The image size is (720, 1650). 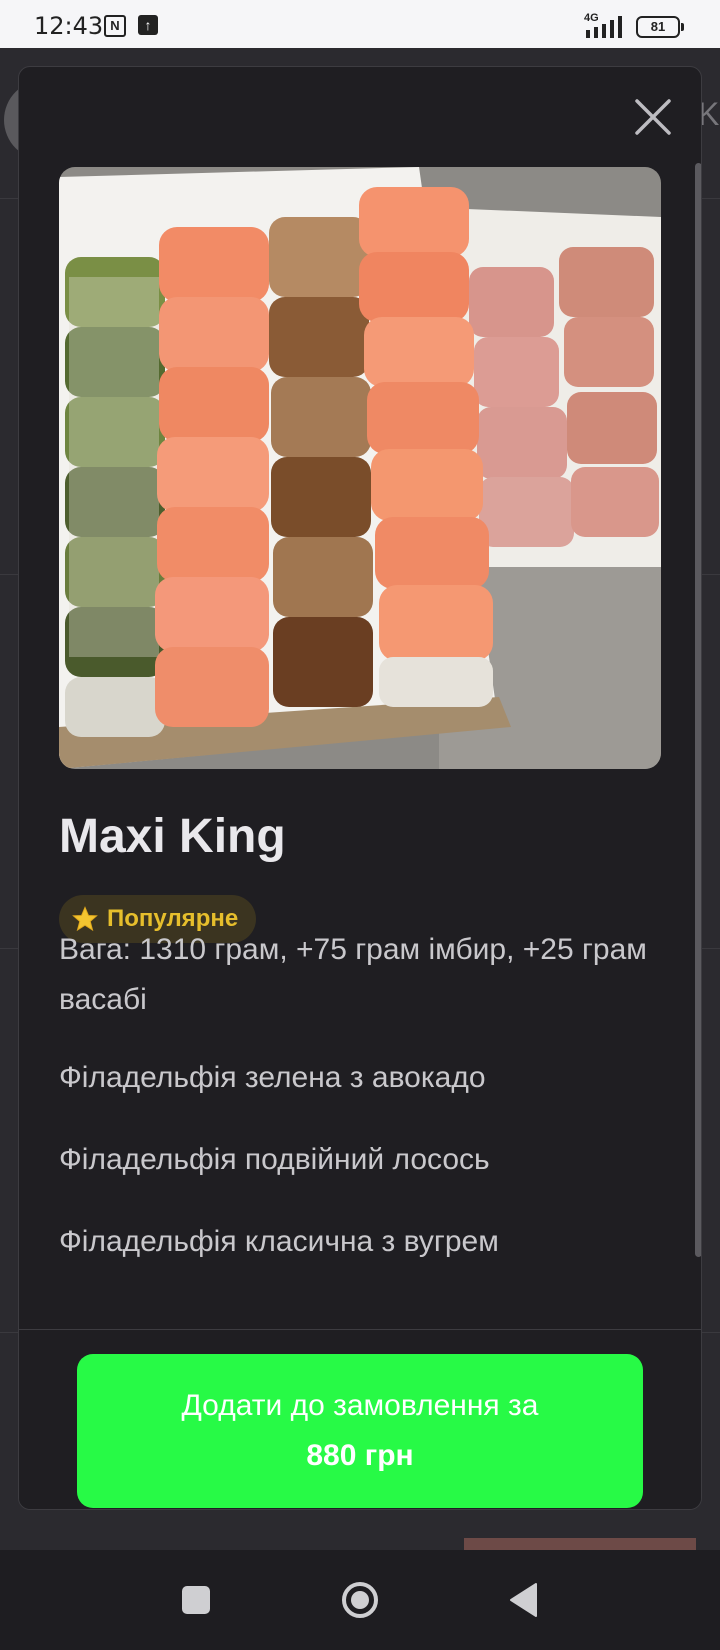 I want to click on product-title: Maxi King, so click(x=172, y=836).